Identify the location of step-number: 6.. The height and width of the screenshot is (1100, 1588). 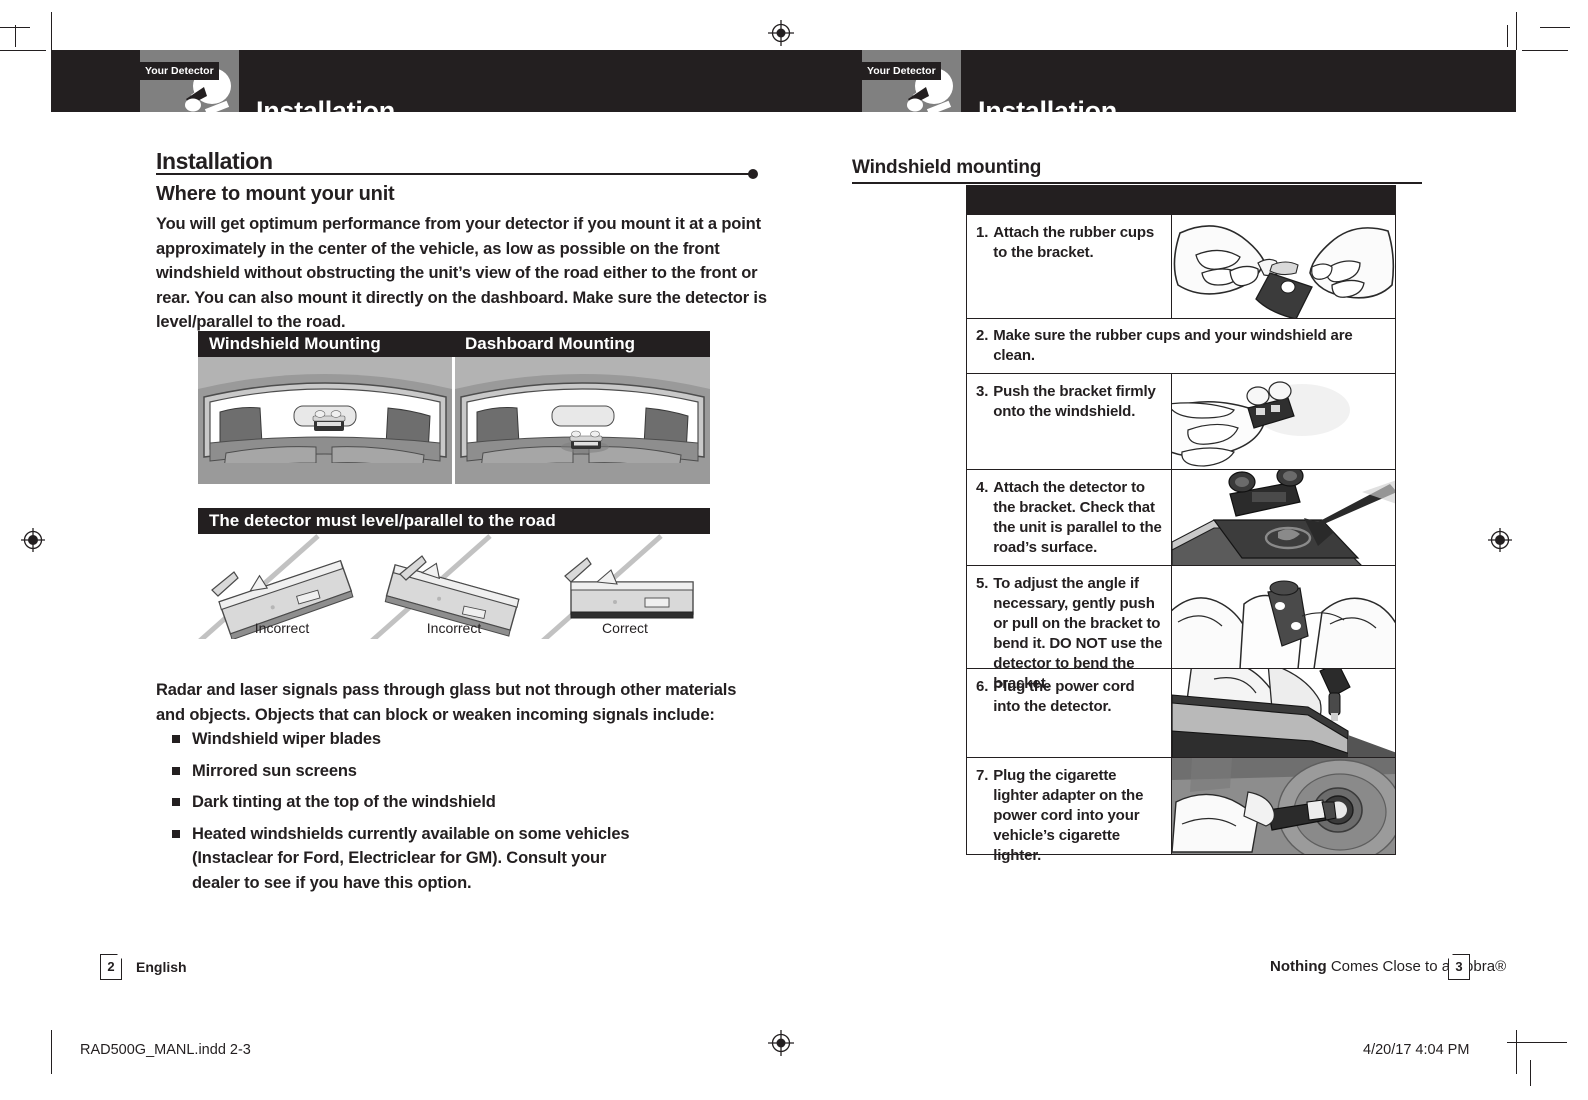
(982, 686).